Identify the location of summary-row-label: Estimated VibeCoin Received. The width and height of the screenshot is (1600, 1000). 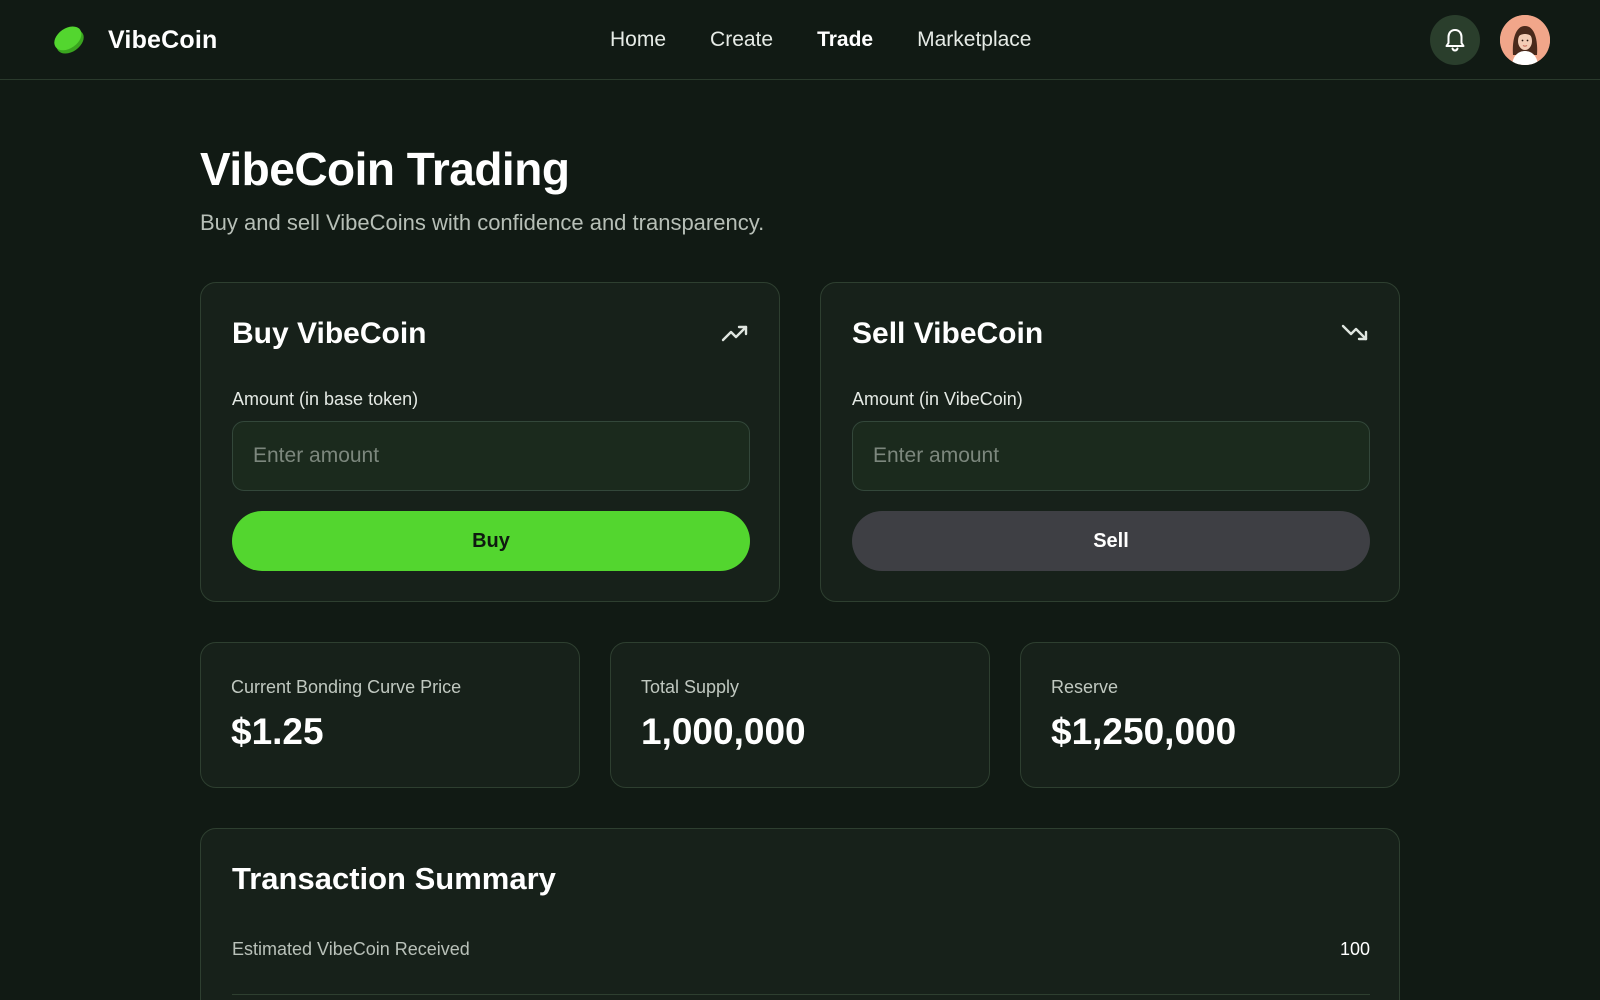
(351, 949).